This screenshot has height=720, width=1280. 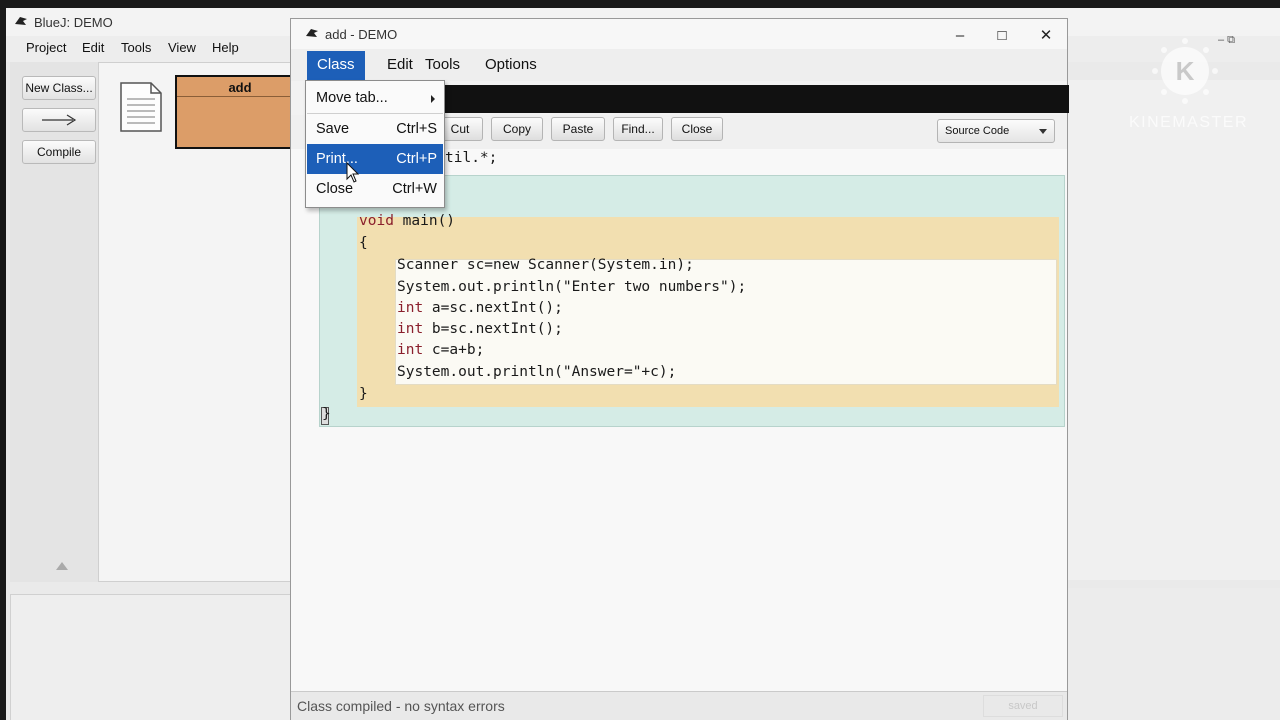 I want to click on minimize-button: –, so click(x=960, y=36).